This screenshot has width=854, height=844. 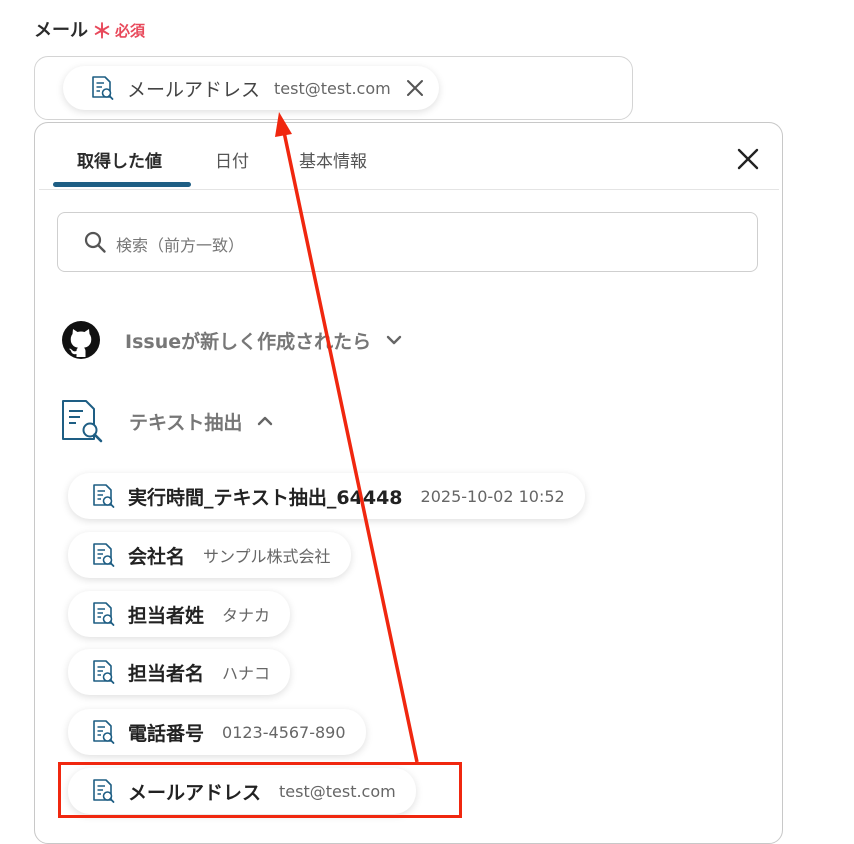 I want to click on search-placeholder: 検索（前方一致）, so click(x=180, y=245).